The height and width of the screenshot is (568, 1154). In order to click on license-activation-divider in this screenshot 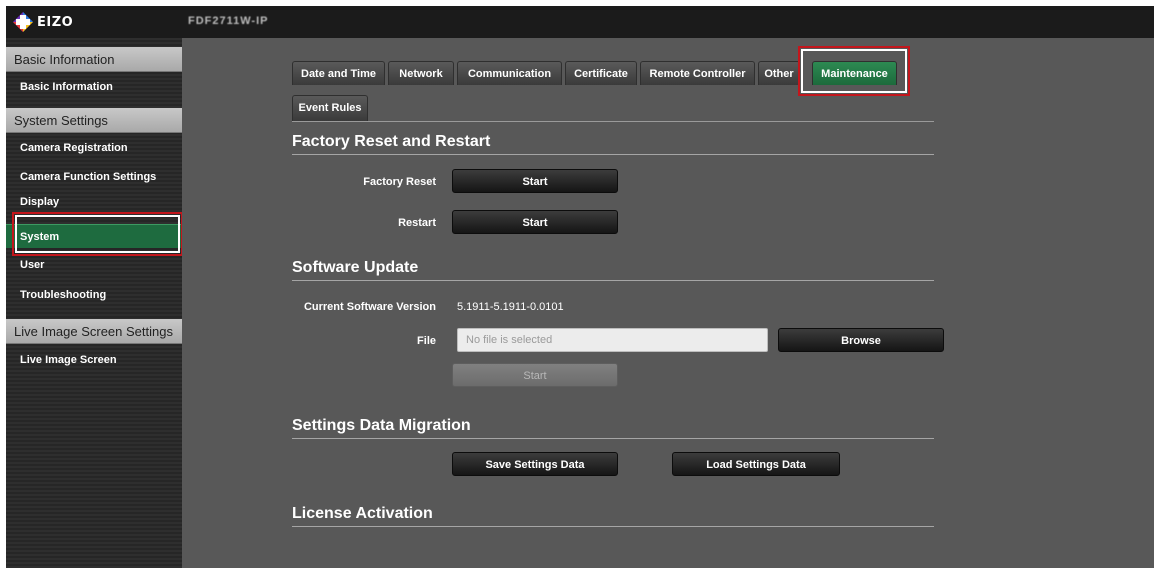, I will do `click(613, 526)`.